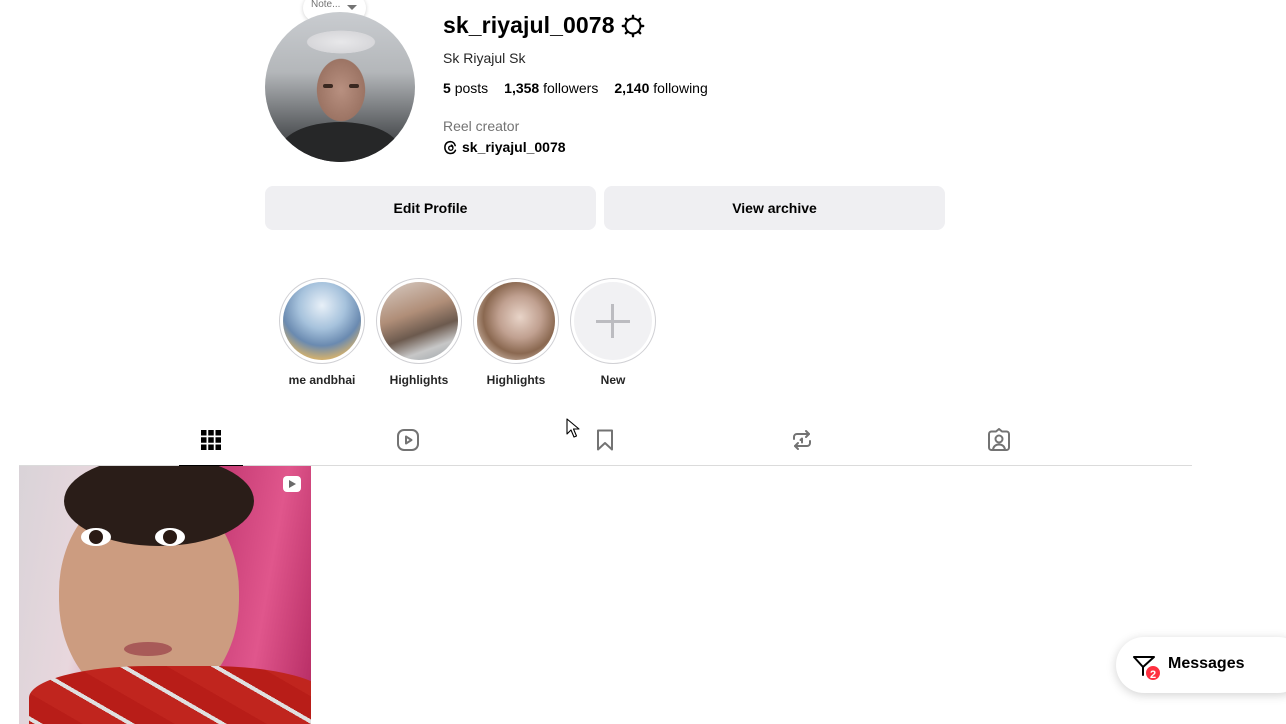  I want to click on tab-reels, so click(408, 447).